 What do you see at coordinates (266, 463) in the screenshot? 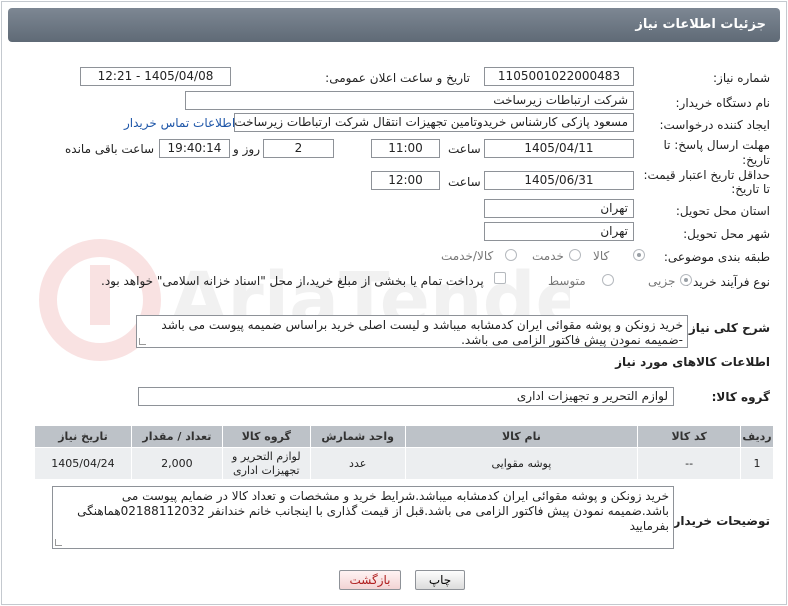
I see `cell-group: لوازم التحریر و تجهیزات اداری` at bounding box center [266, 463].